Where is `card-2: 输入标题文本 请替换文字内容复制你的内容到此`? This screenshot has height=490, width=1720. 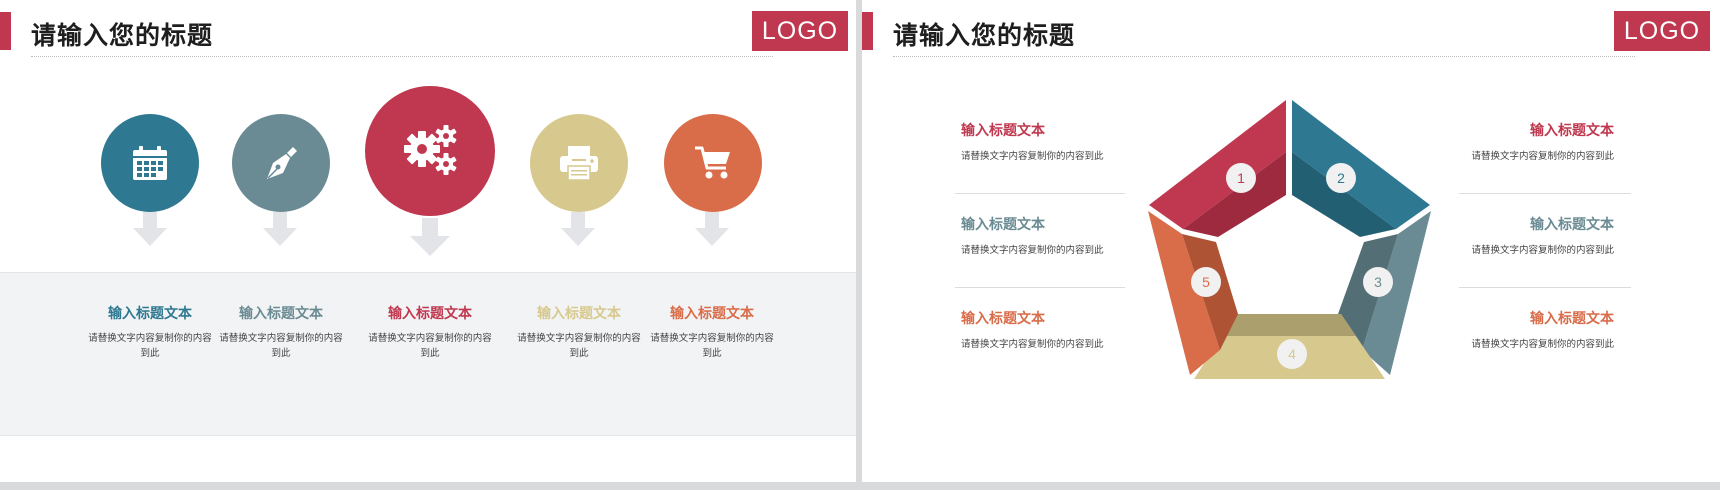 card-2: 输入标题文本 请替换文字内容复制你的内容到此 is located at coordinates (281, 332).